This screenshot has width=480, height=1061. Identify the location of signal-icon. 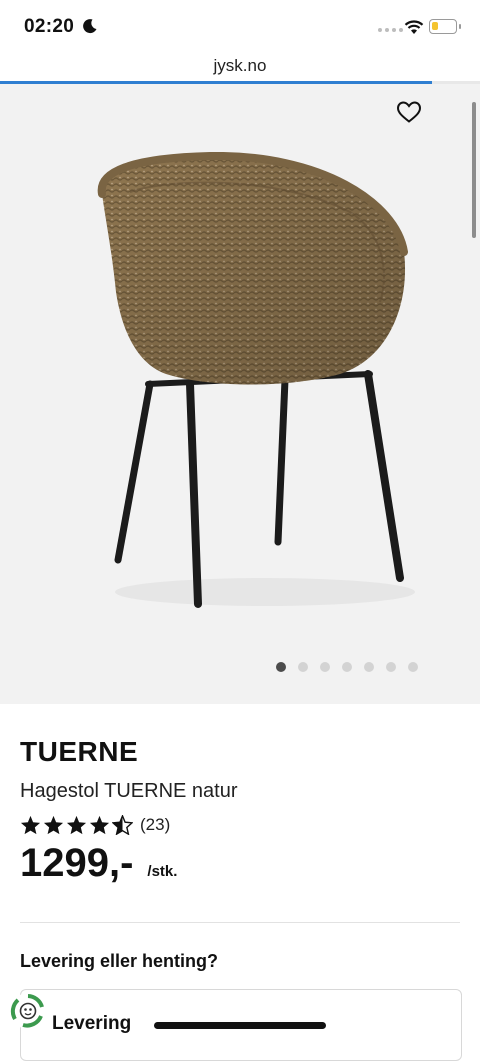
(390, 30).